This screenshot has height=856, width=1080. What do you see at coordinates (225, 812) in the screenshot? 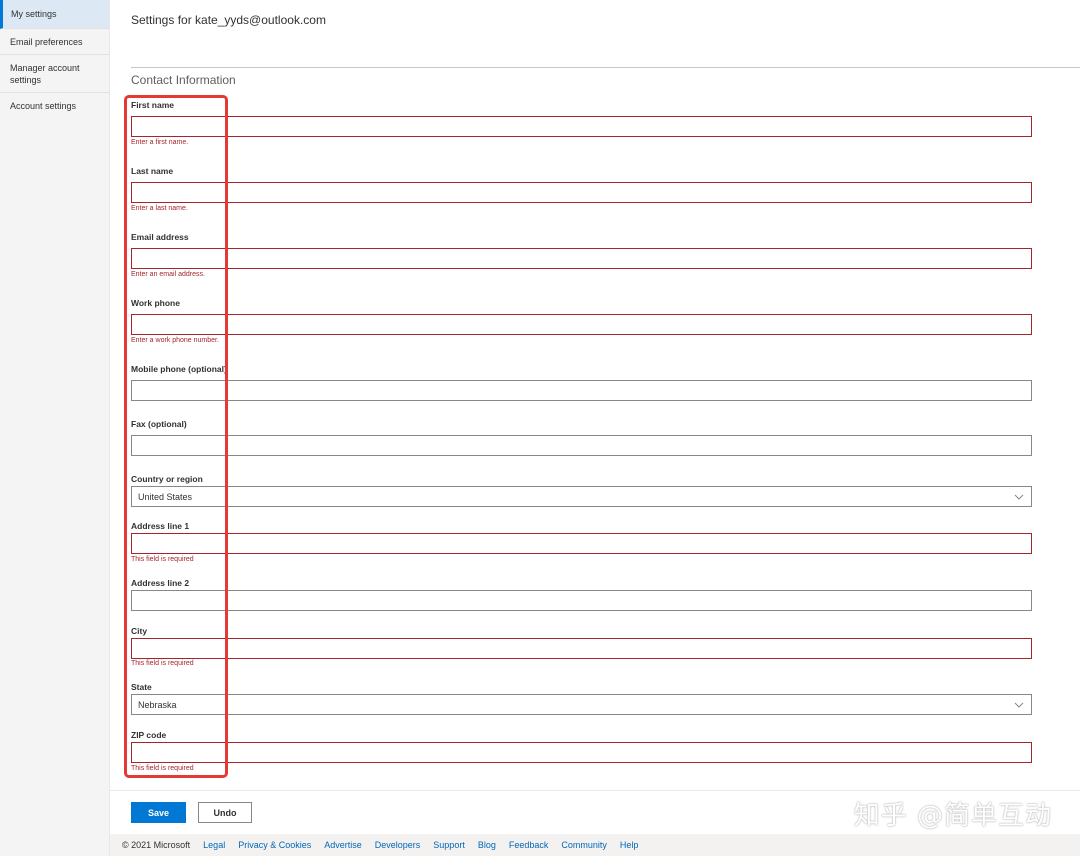
I see `undo-button: Undo` at bounding box center [225, 812].